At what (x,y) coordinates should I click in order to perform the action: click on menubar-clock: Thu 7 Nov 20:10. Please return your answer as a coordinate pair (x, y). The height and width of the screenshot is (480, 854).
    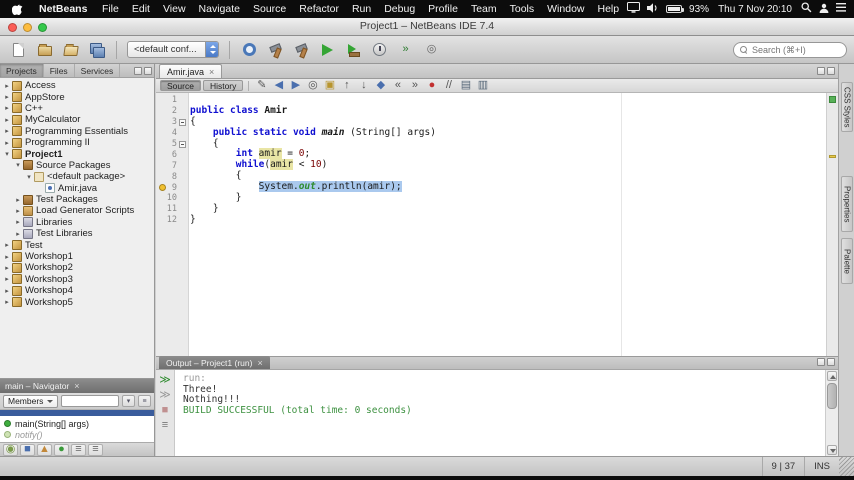
    Looking at the image, I should click on (755, 9).